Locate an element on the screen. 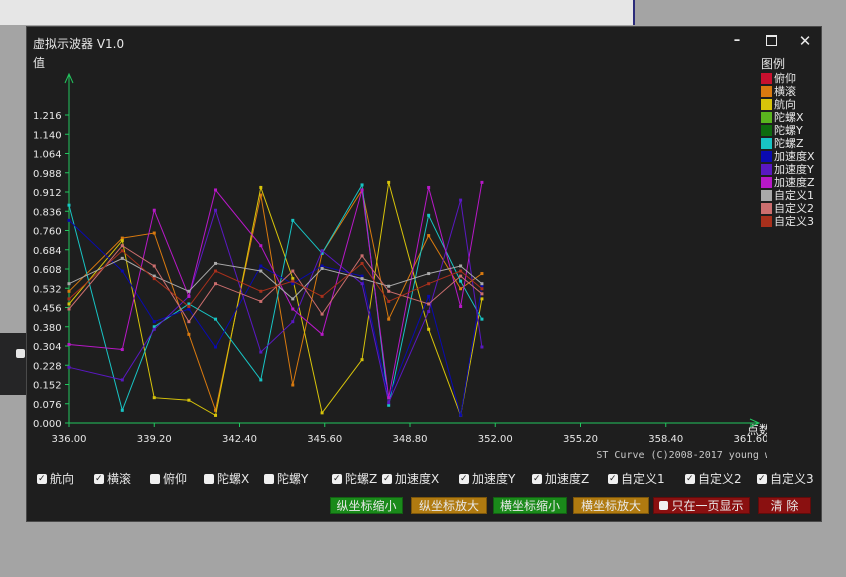 This screenshot has height=577, width=846. legend-item: 横滚 is located at coordinates (778, 91).